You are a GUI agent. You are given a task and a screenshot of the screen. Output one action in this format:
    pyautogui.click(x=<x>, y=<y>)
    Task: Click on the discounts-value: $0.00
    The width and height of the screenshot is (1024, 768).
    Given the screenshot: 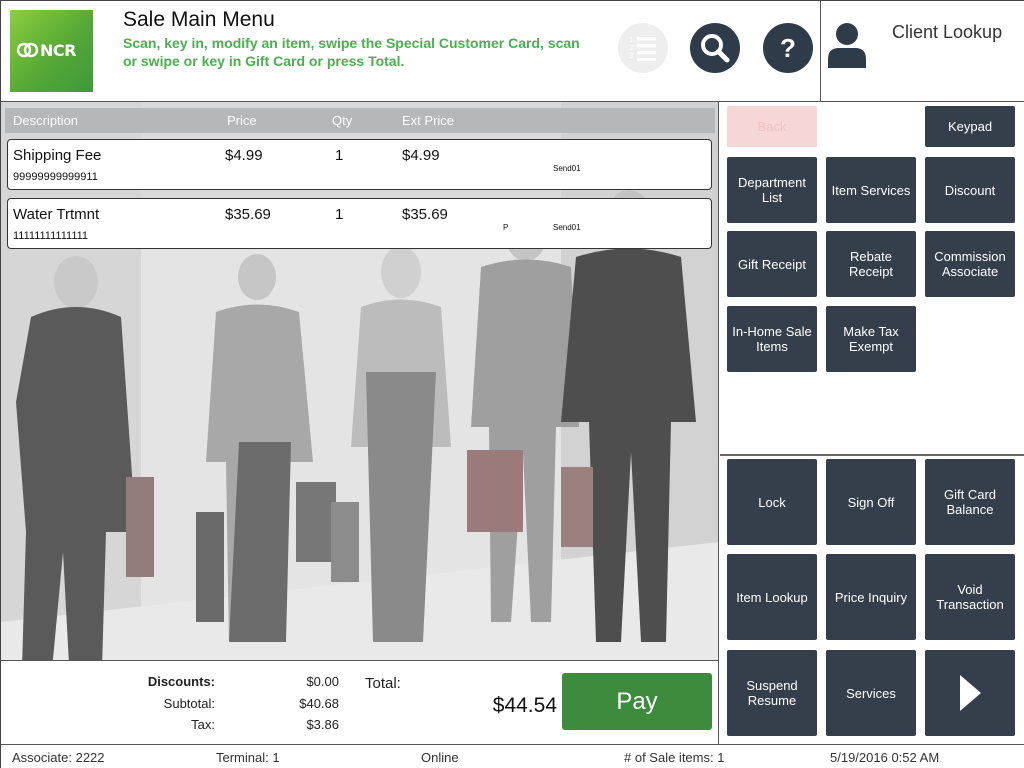 What is the action you would take?
    pyautogui.click(x=322, y=681)
    